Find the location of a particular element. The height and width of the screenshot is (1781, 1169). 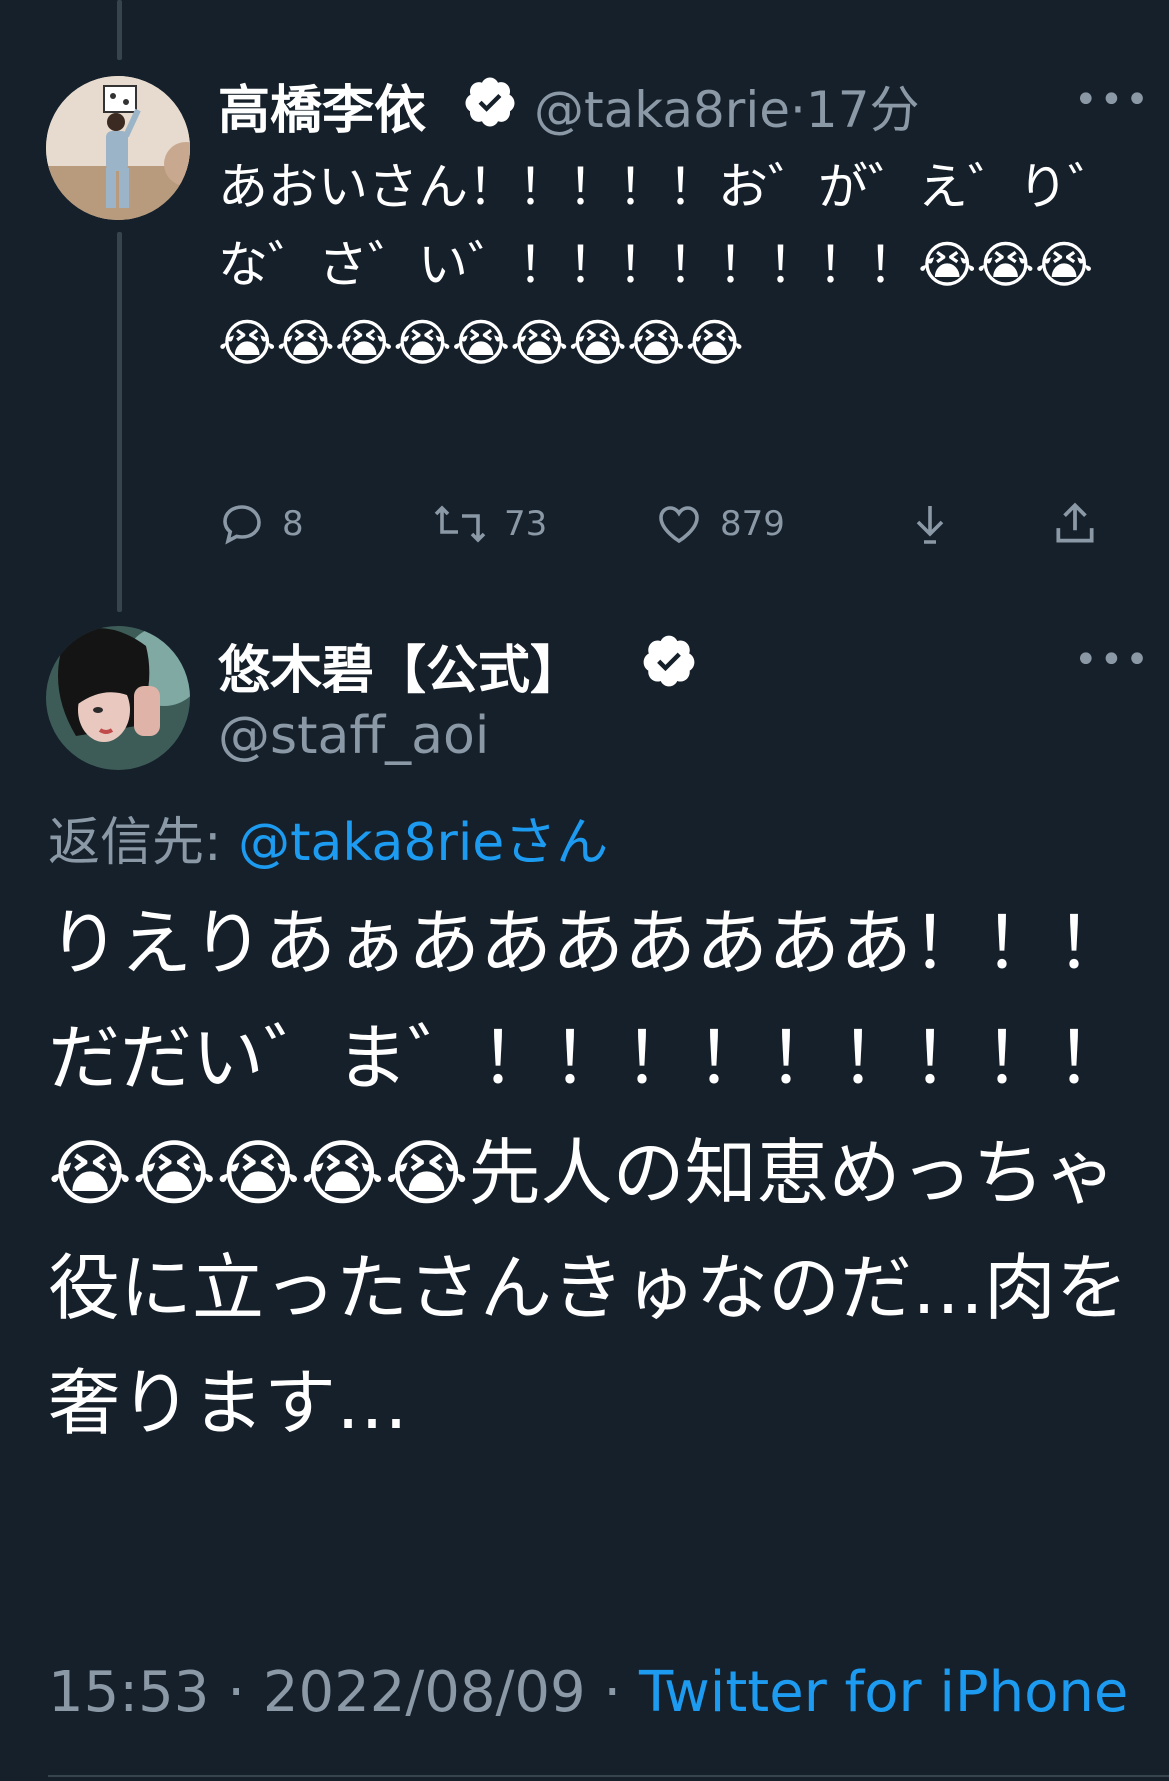

reply-author-handle: @taka8rie·17分 is located at coordinates (727, 106).